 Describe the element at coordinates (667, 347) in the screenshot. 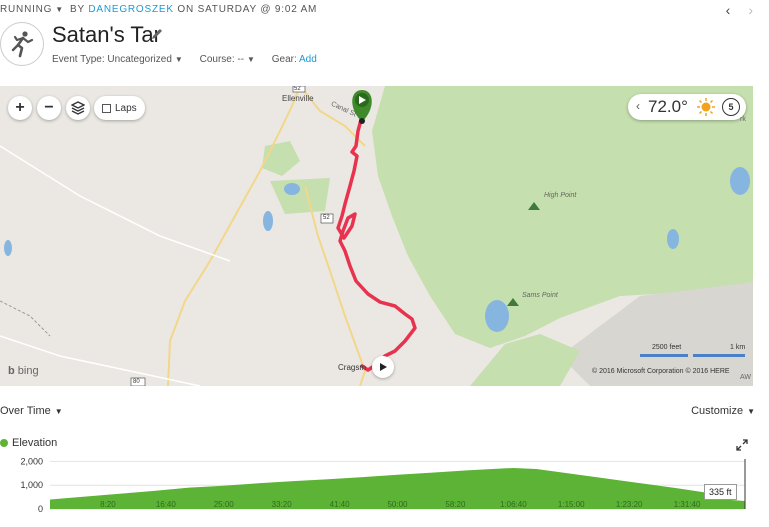

I see `scale-feet: 2500 feet` at that location.